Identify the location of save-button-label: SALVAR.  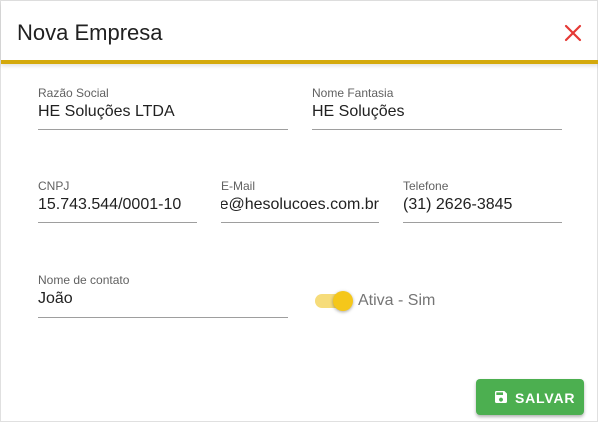
(545, 398).